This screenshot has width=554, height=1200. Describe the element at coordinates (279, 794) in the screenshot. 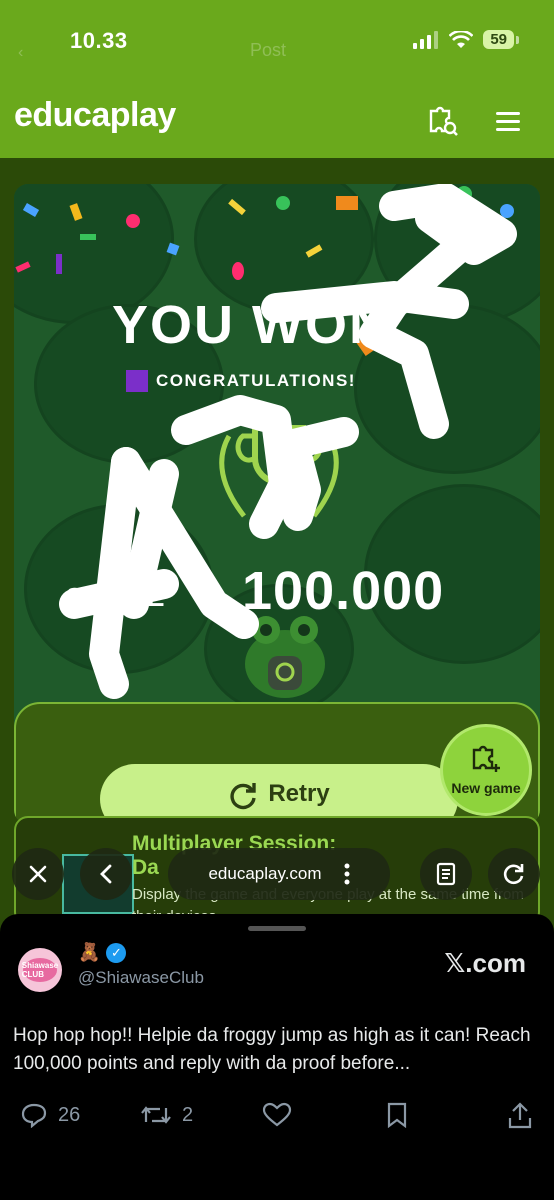

I see `retry-button: Retry` at that location.